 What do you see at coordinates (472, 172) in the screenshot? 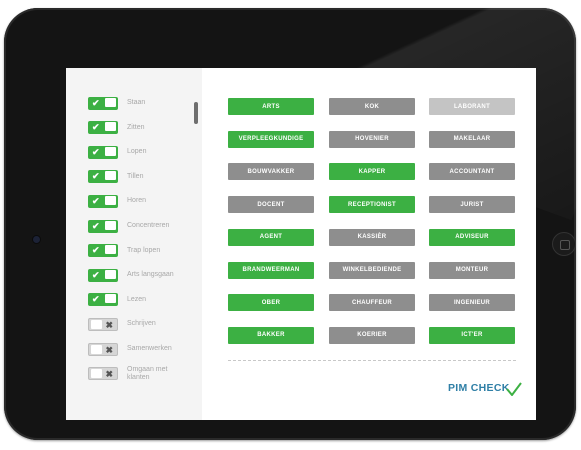
I see `profession-button: ACCOUNTANT` at bounding box center [472, 172].